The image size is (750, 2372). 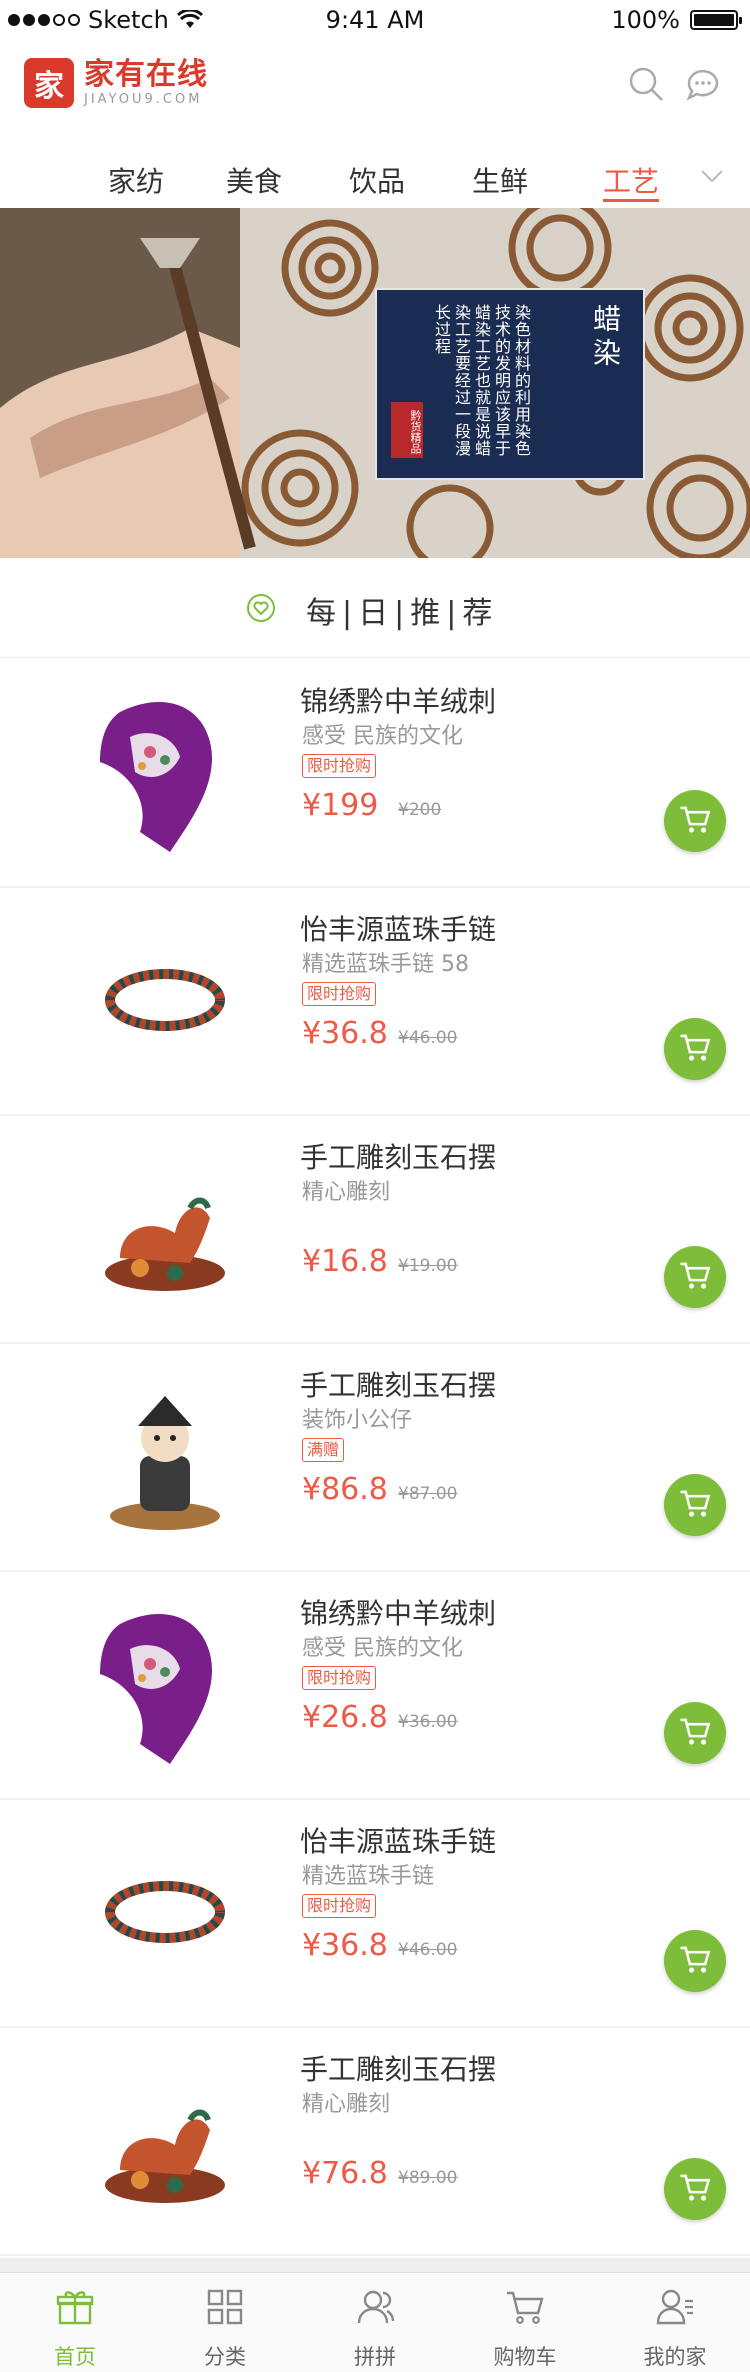 What do you see at coordinates (703, 84) in the screenshot?
I see `message-icon` at bounding box center [703, 84].